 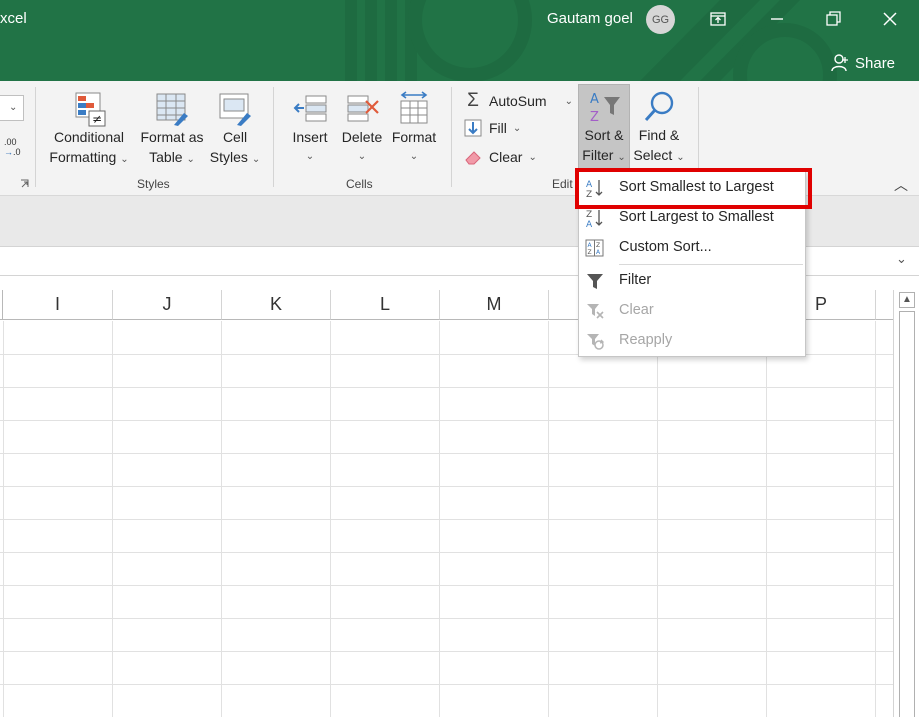 What do you see at coordinates (594, 219) in the screenshot?
I see `sort-descending-icon: Z A` at bounding box center [594, 219].